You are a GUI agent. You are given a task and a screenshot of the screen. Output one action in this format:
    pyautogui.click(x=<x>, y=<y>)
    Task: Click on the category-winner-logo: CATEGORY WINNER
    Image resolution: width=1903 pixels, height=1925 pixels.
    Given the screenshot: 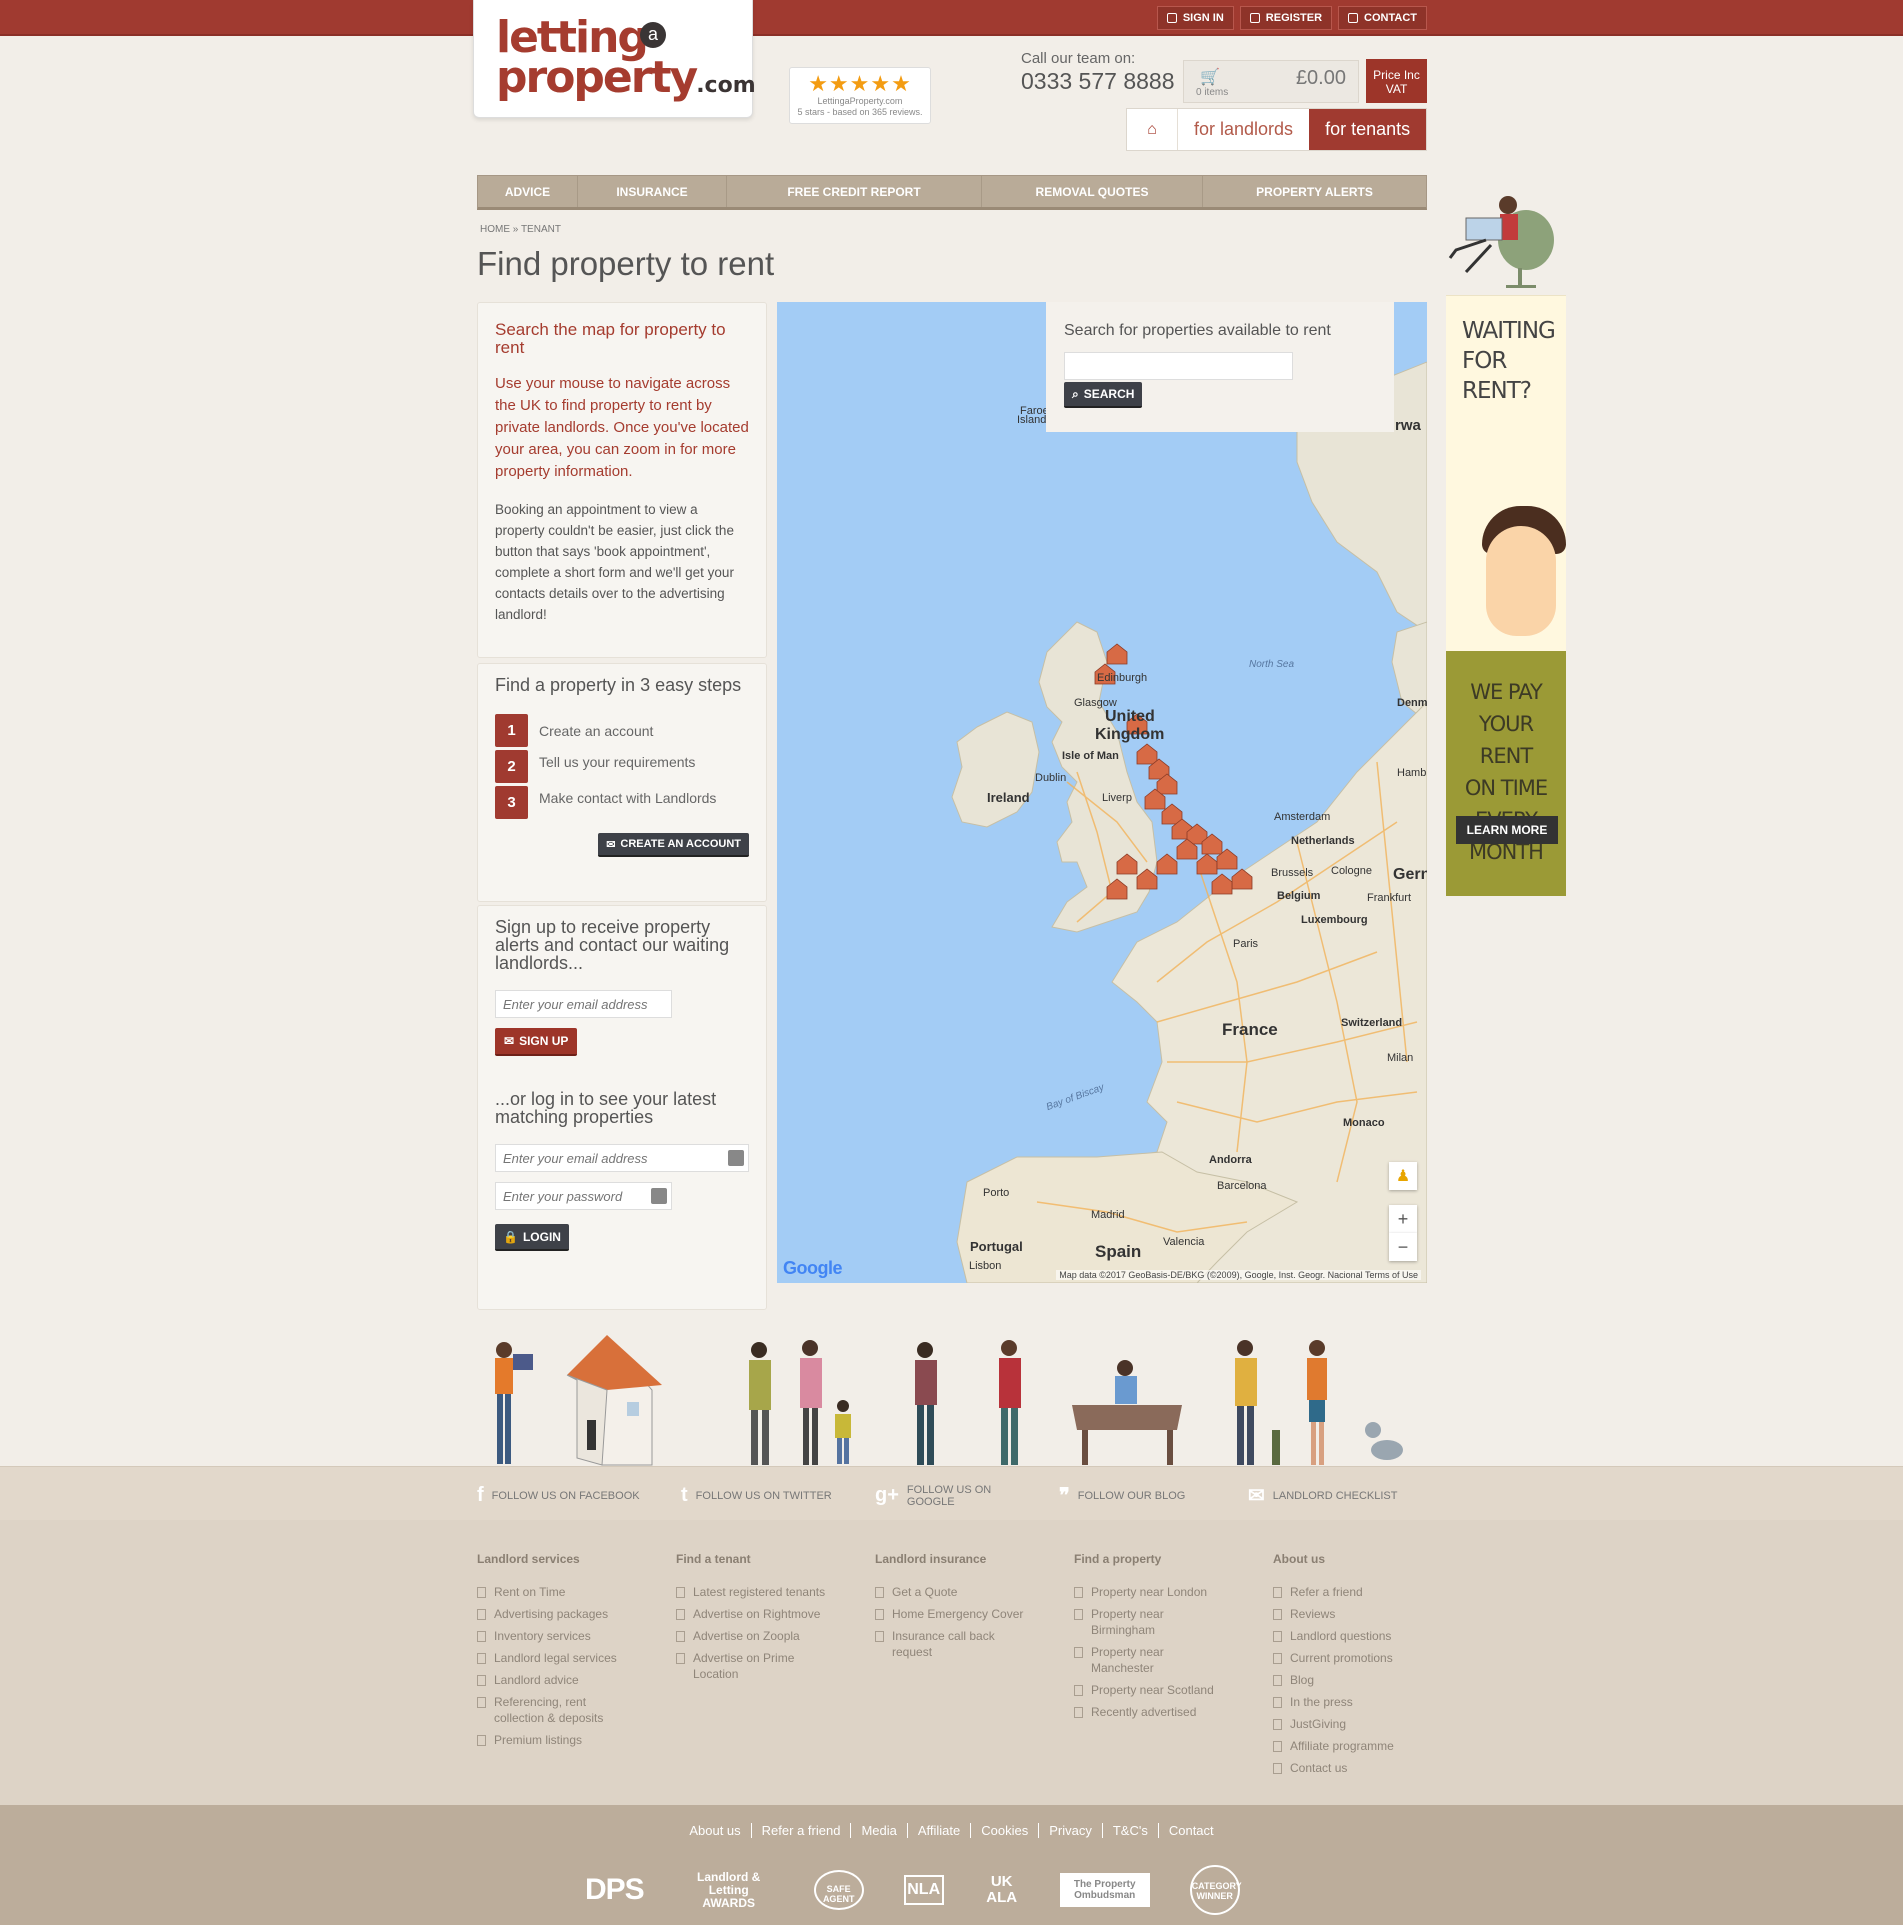 What is the action you would take?
    pyautogui.click(x=1215, y=1890)
    